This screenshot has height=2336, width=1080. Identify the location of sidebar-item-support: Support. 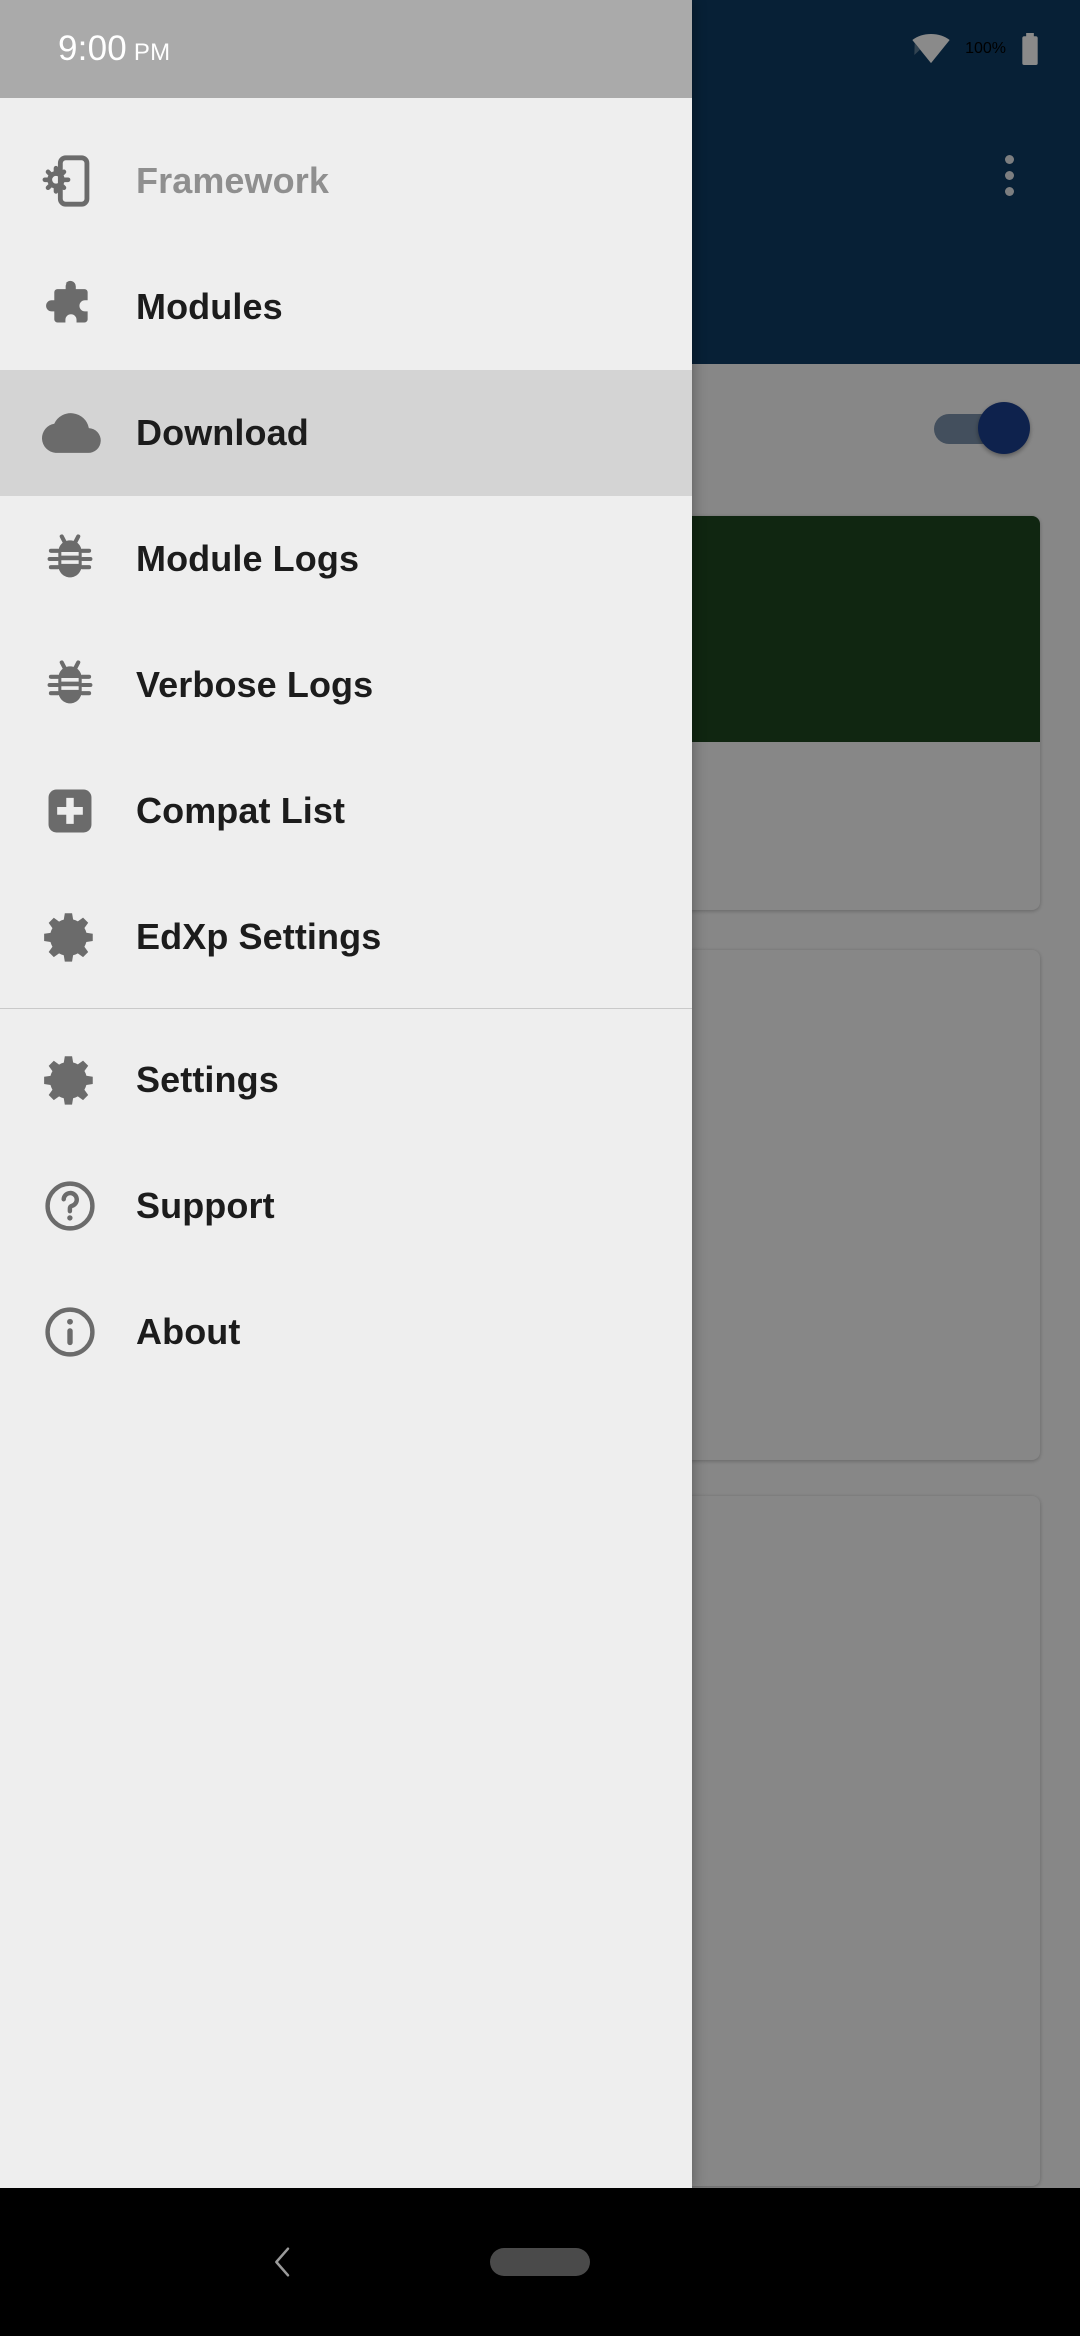
(346, 1206).